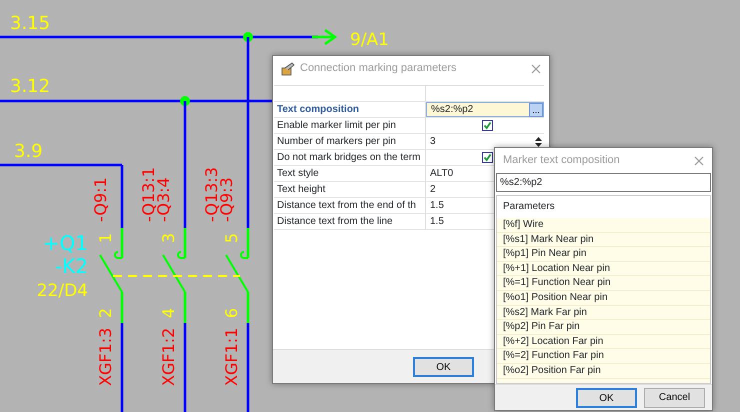 This screenshot has height=412, width=740. Describe the element at coordinates (433, 190) in the screenshot. I see `property-value: 2` at that location.